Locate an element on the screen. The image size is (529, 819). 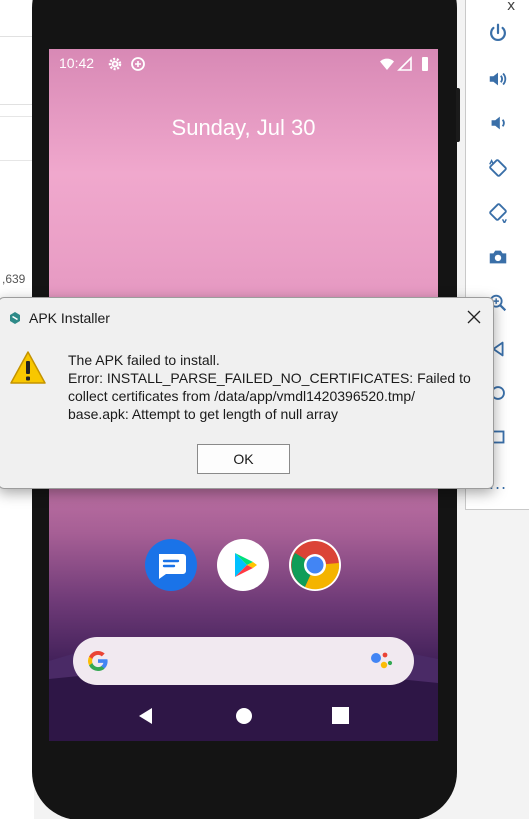
volume-down-icon is located at coordinates (498, 123).